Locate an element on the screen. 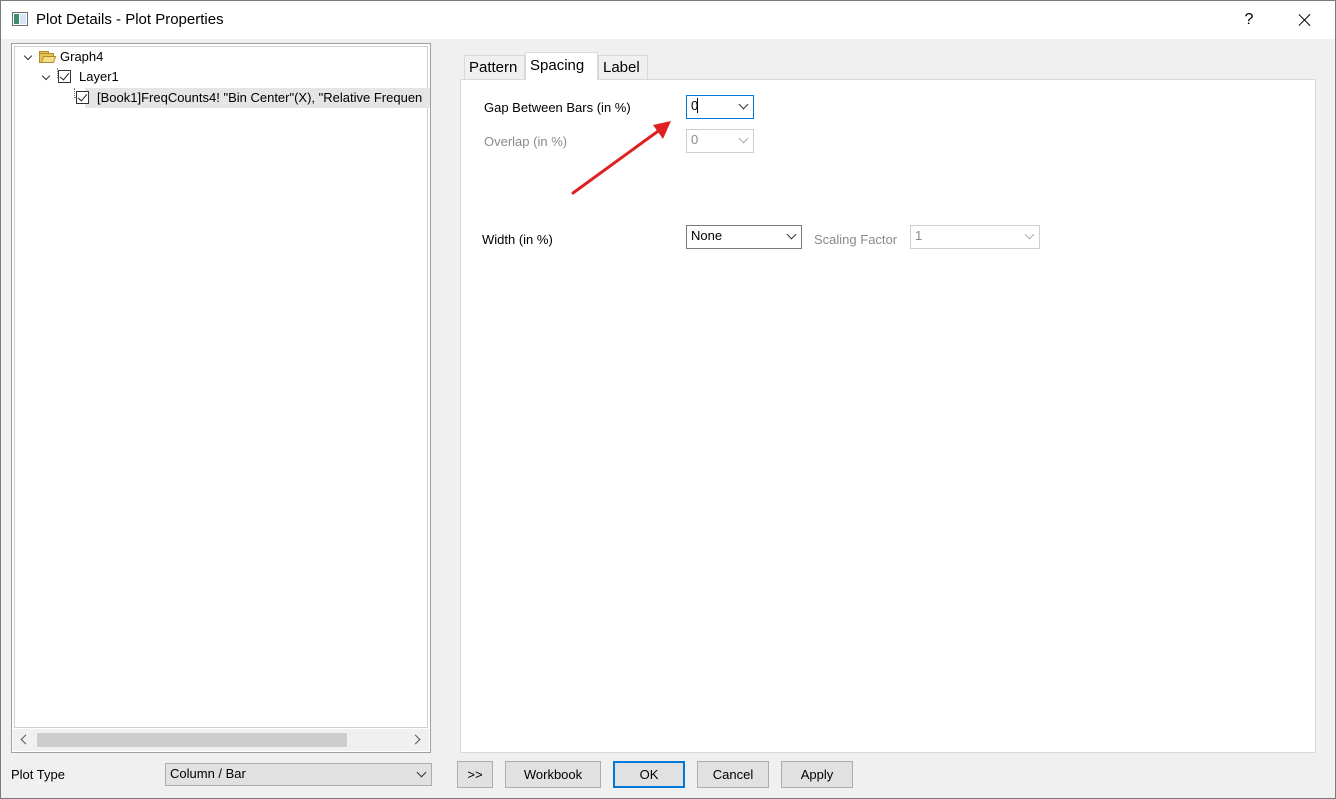 This screenshot has width=1336, height=799. scaling-factor-select: 1 is located at coordinates (975, 237).